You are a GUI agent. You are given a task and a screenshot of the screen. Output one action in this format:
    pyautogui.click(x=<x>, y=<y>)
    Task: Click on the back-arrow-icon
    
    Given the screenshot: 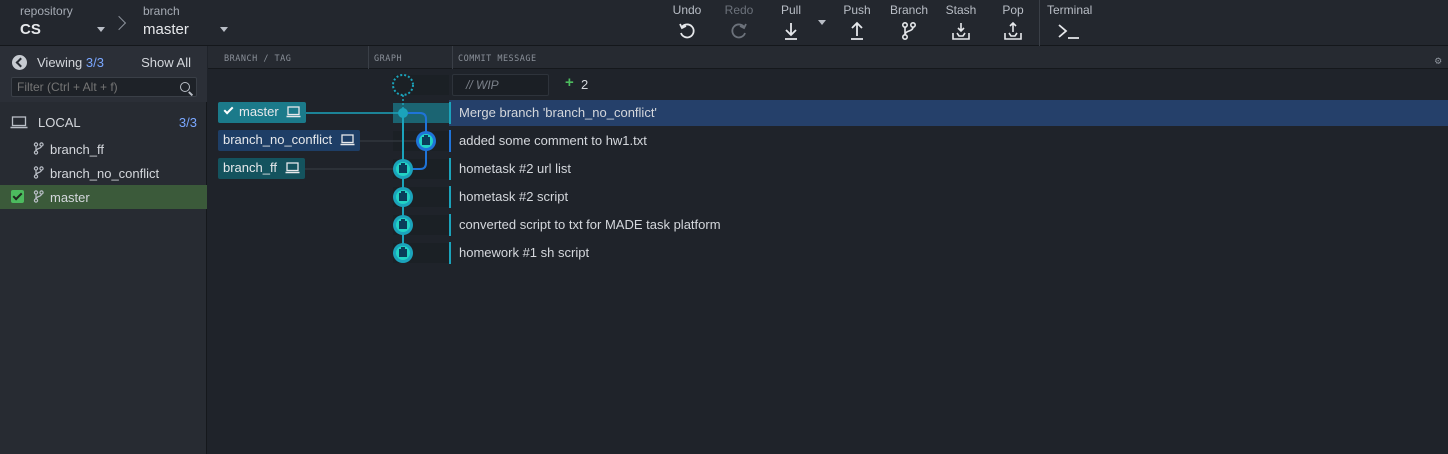 What is the action you would take?
    pyautogui.click(x=19, y=62)
    